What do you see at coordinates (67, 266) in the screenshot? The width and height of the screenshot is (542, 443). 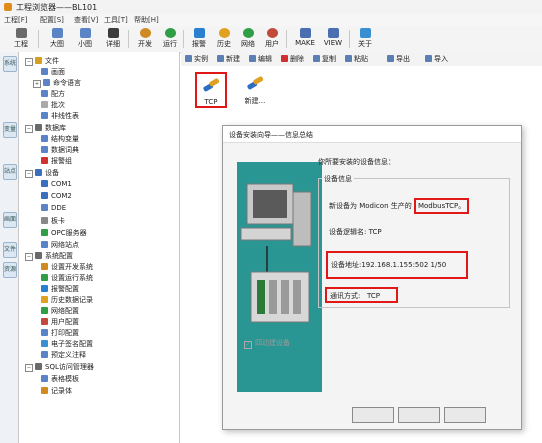 I see `tree-item-dev-system: 设置开发系统` at bounding box center [67, 266].